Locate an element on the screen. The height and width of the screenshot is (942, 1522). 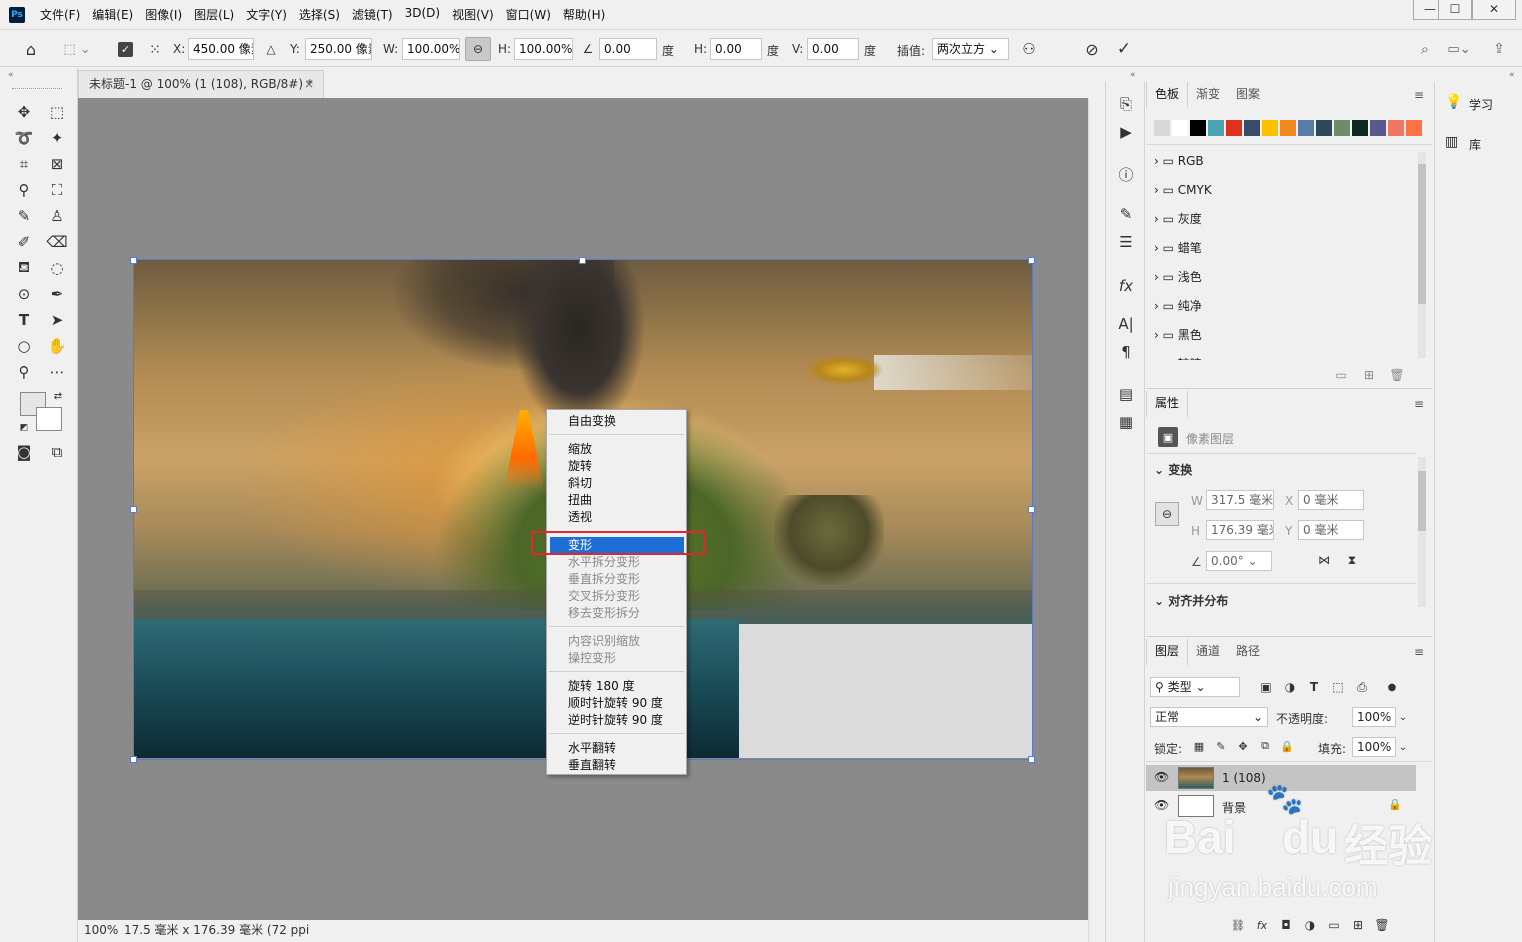
lock-position-icon: ✥ is located at coordinates (1243, 746).